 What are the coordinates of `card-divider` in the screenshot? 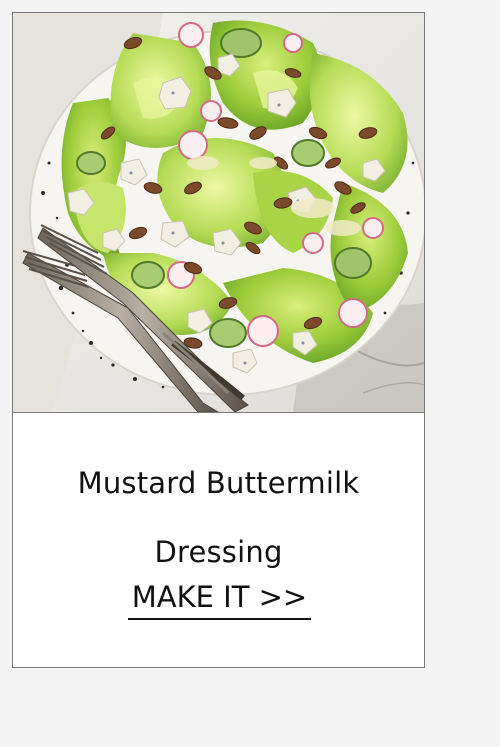 It's located at (218, 412).